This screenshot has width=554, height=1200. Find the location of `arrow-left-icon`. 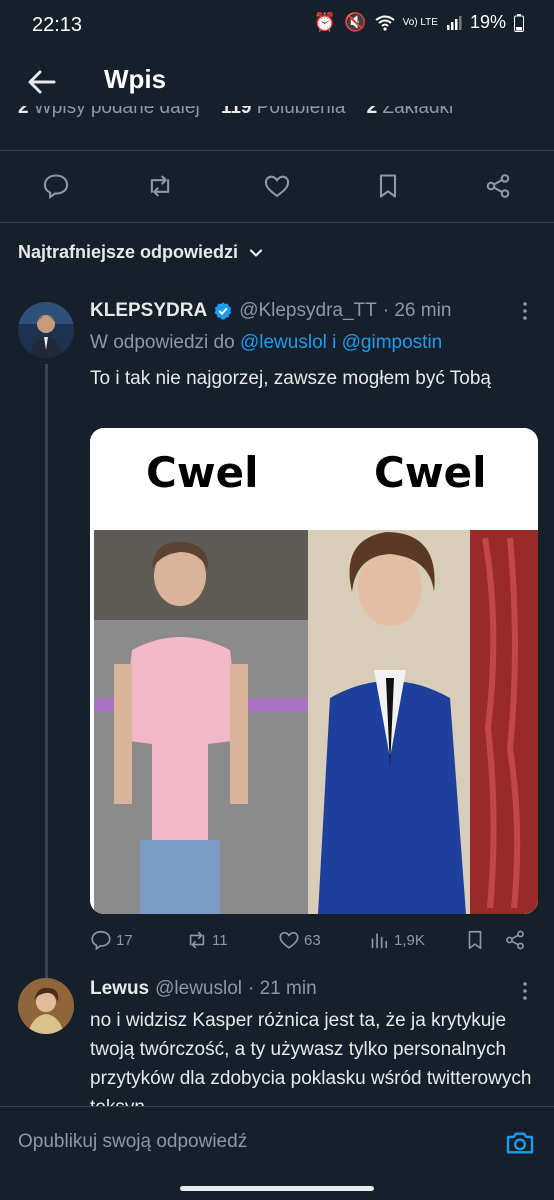

arrow-left-icon is located at coordinates (42, 82).